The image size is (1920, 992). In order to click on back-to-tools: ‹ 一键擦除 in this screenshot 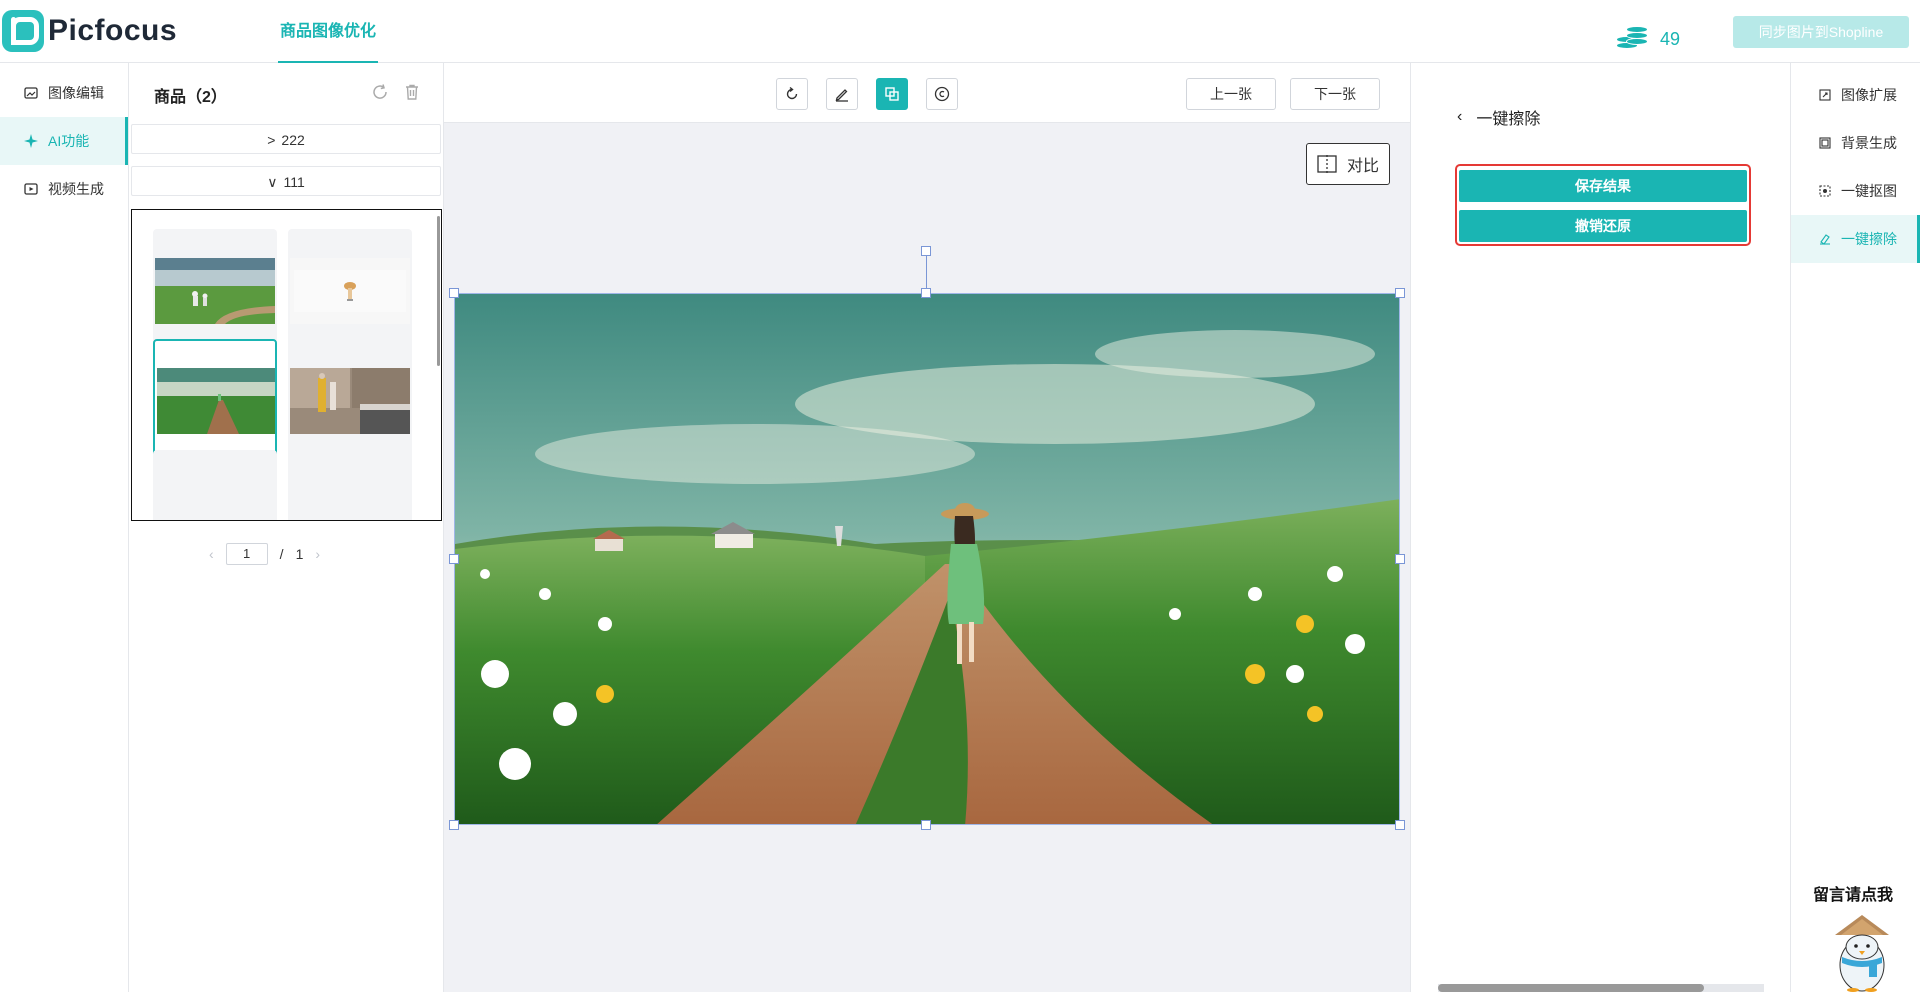, I will do `click(1498, 117)`.